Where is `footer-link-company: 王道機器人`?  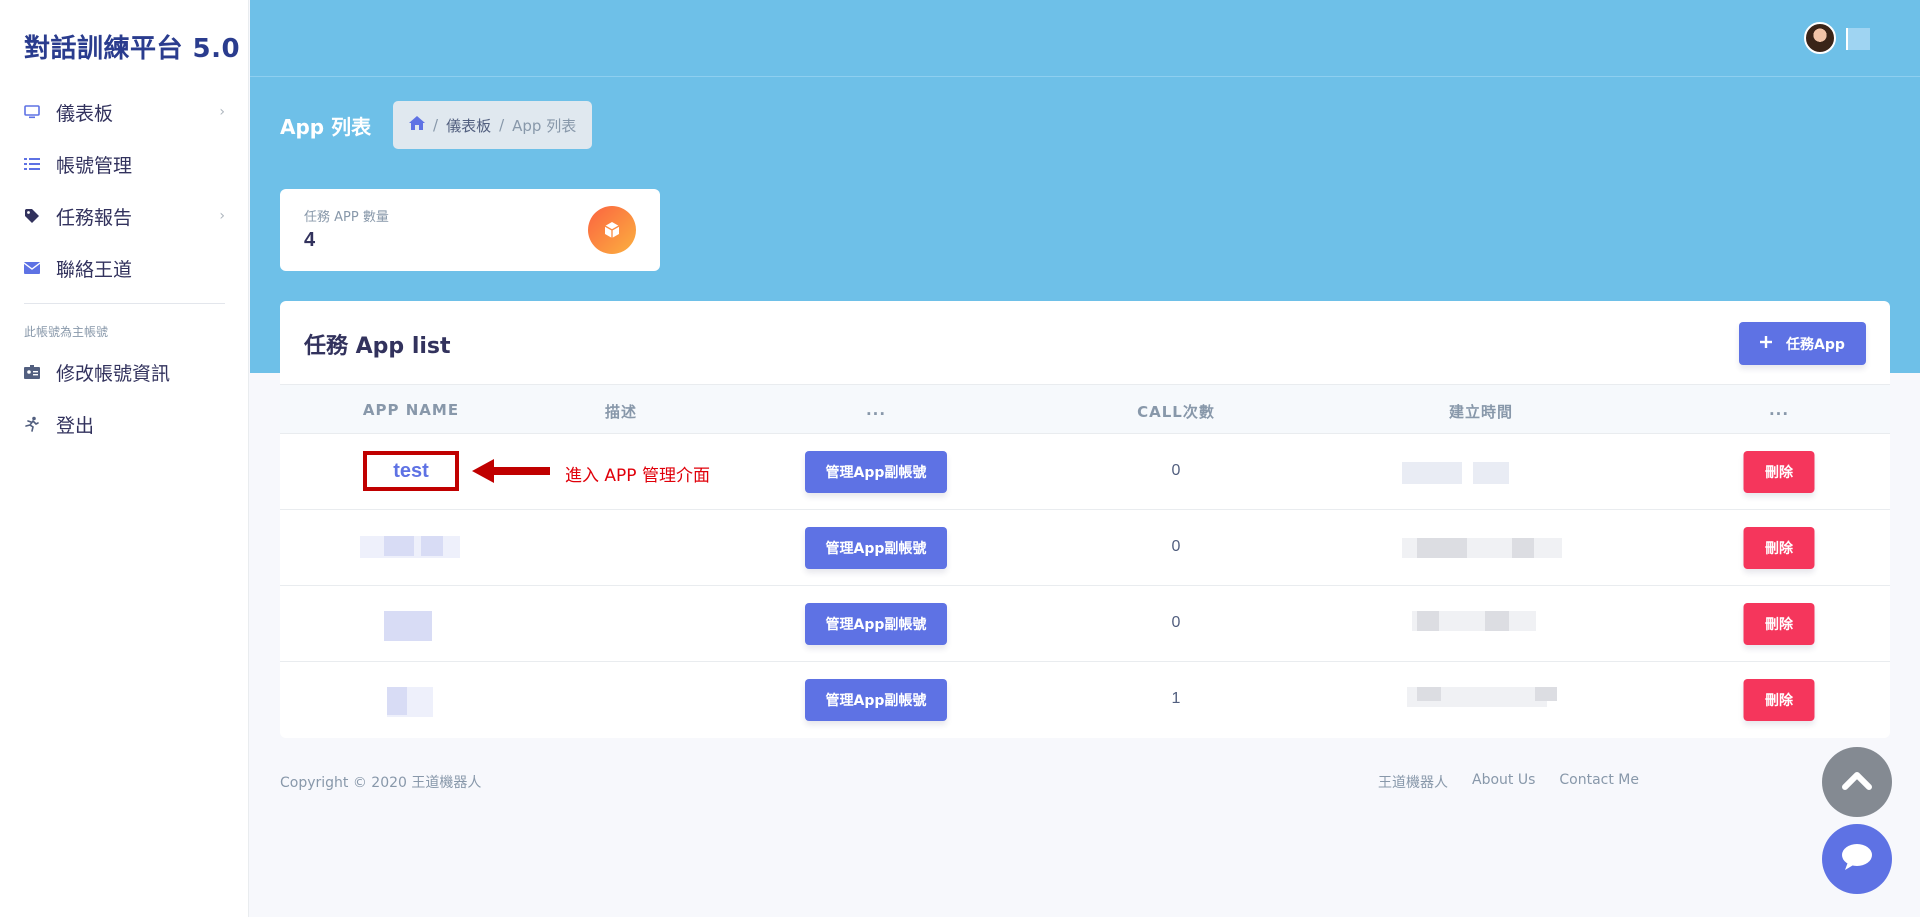 footer-link-company: 王道機器人 is located at coordinates (1413, 782).